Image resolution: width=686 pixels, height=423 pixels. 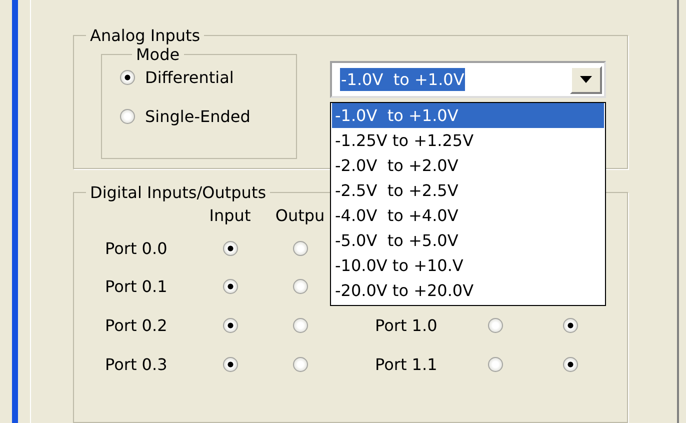 What do you see at coordinates (468, 79) in the screenshot?
I see `range-dropdown: -1.0V to +1.0V` at bounding box center [468, 79].